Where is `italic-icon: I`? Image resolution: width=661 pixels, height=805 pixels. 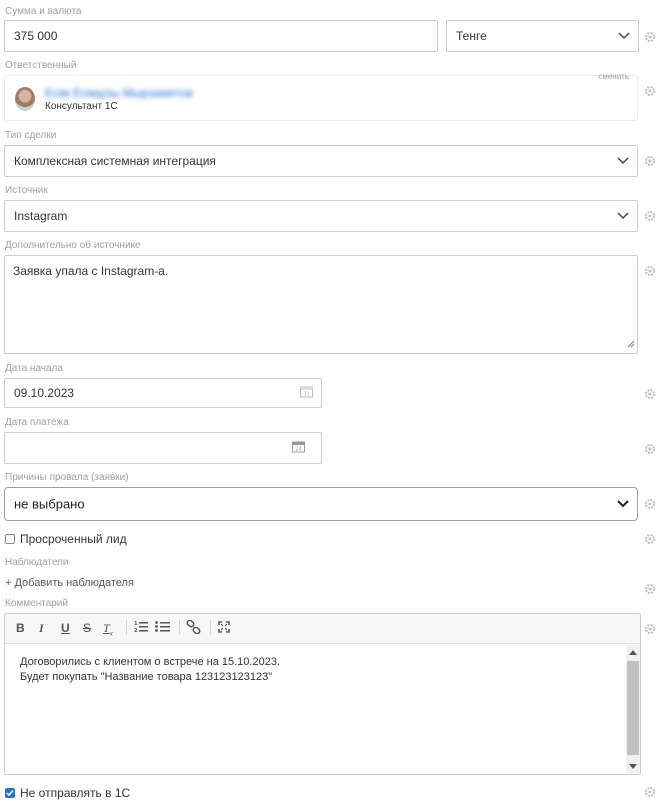
italic-icon: I is located at coordinates (41, 628).